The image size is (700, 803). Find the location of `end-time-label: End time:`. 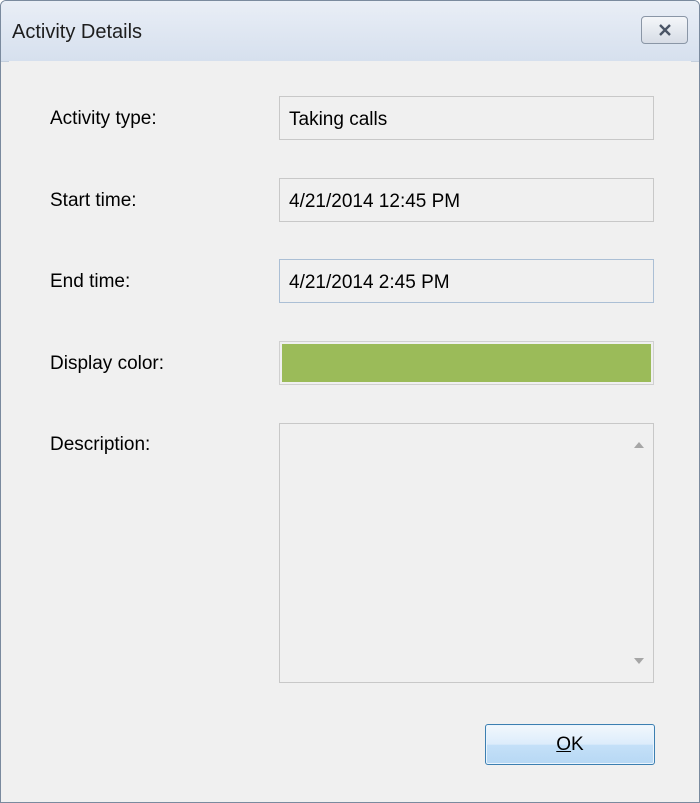

end-time-label: End time: is located at coordinates (90, 281).